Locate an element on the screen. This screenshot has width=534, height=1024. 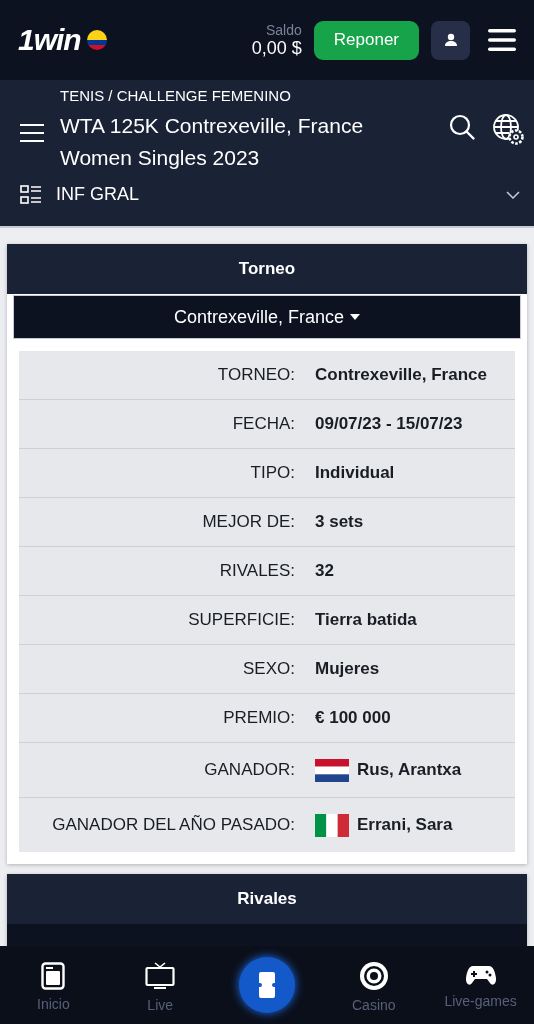
row-value: Errani, Sara is located at coordinates (405, 825).